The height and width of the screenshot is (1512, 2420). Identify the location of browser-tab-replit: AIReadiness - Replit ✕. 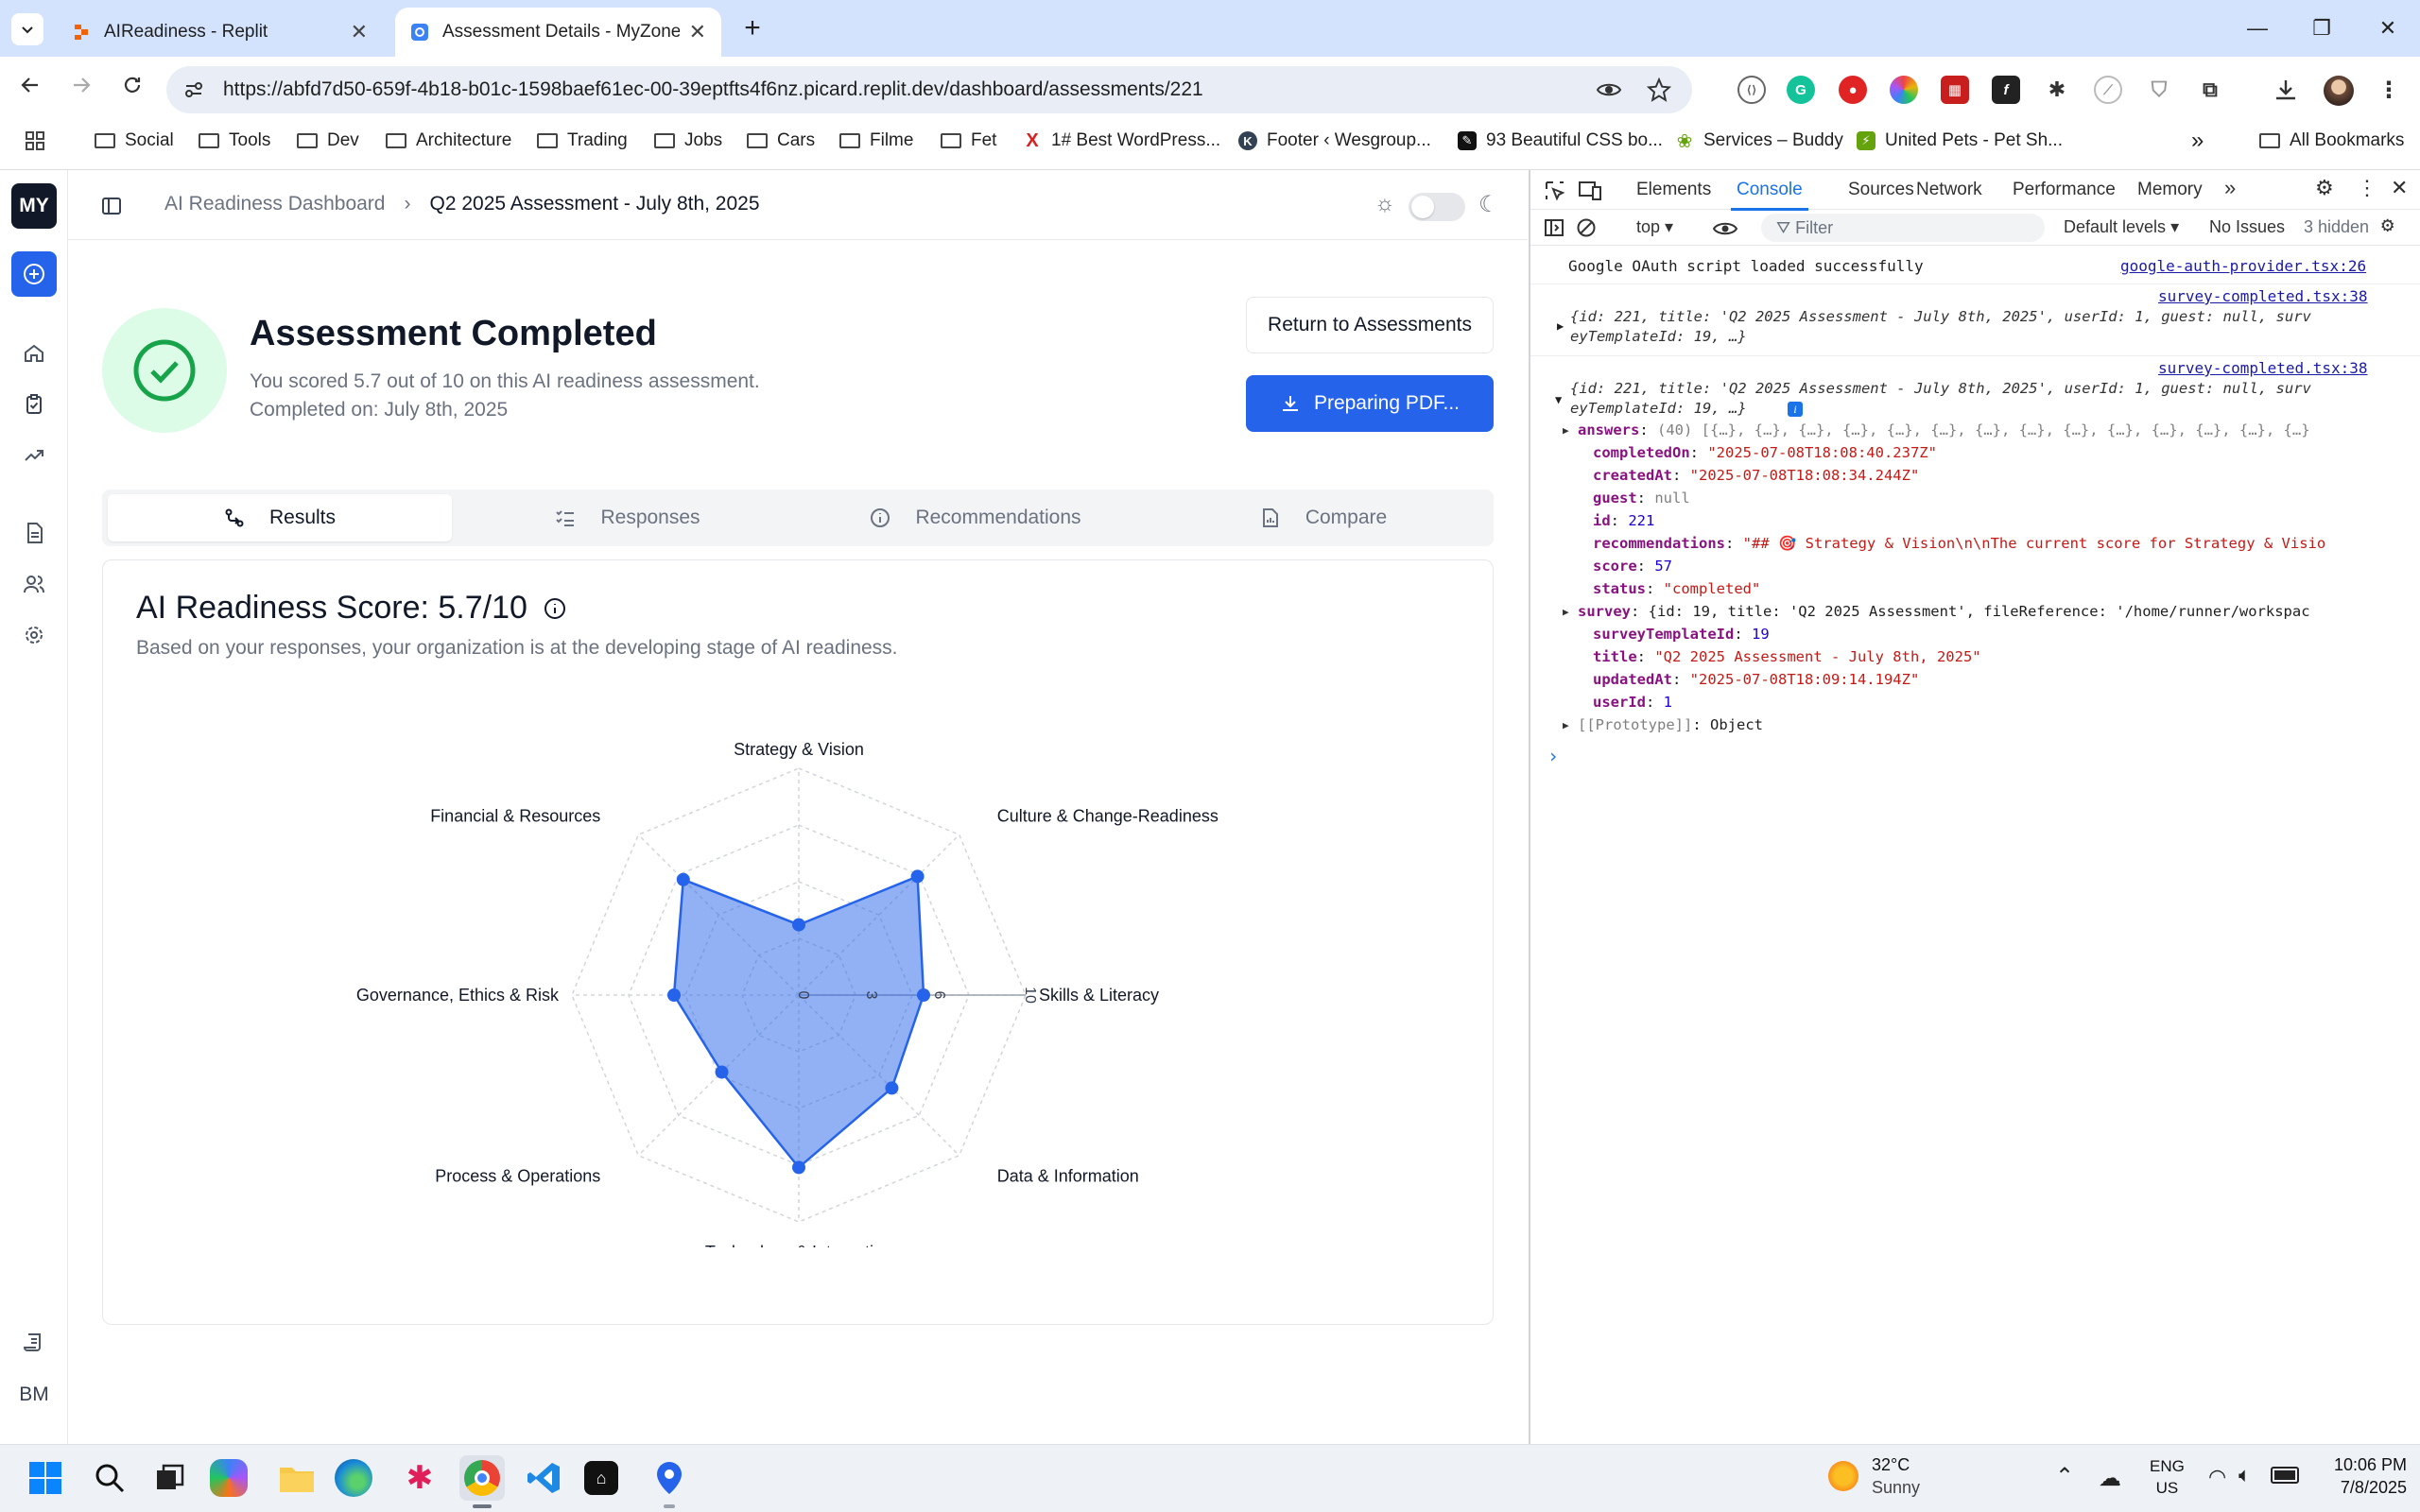
(220, 32).